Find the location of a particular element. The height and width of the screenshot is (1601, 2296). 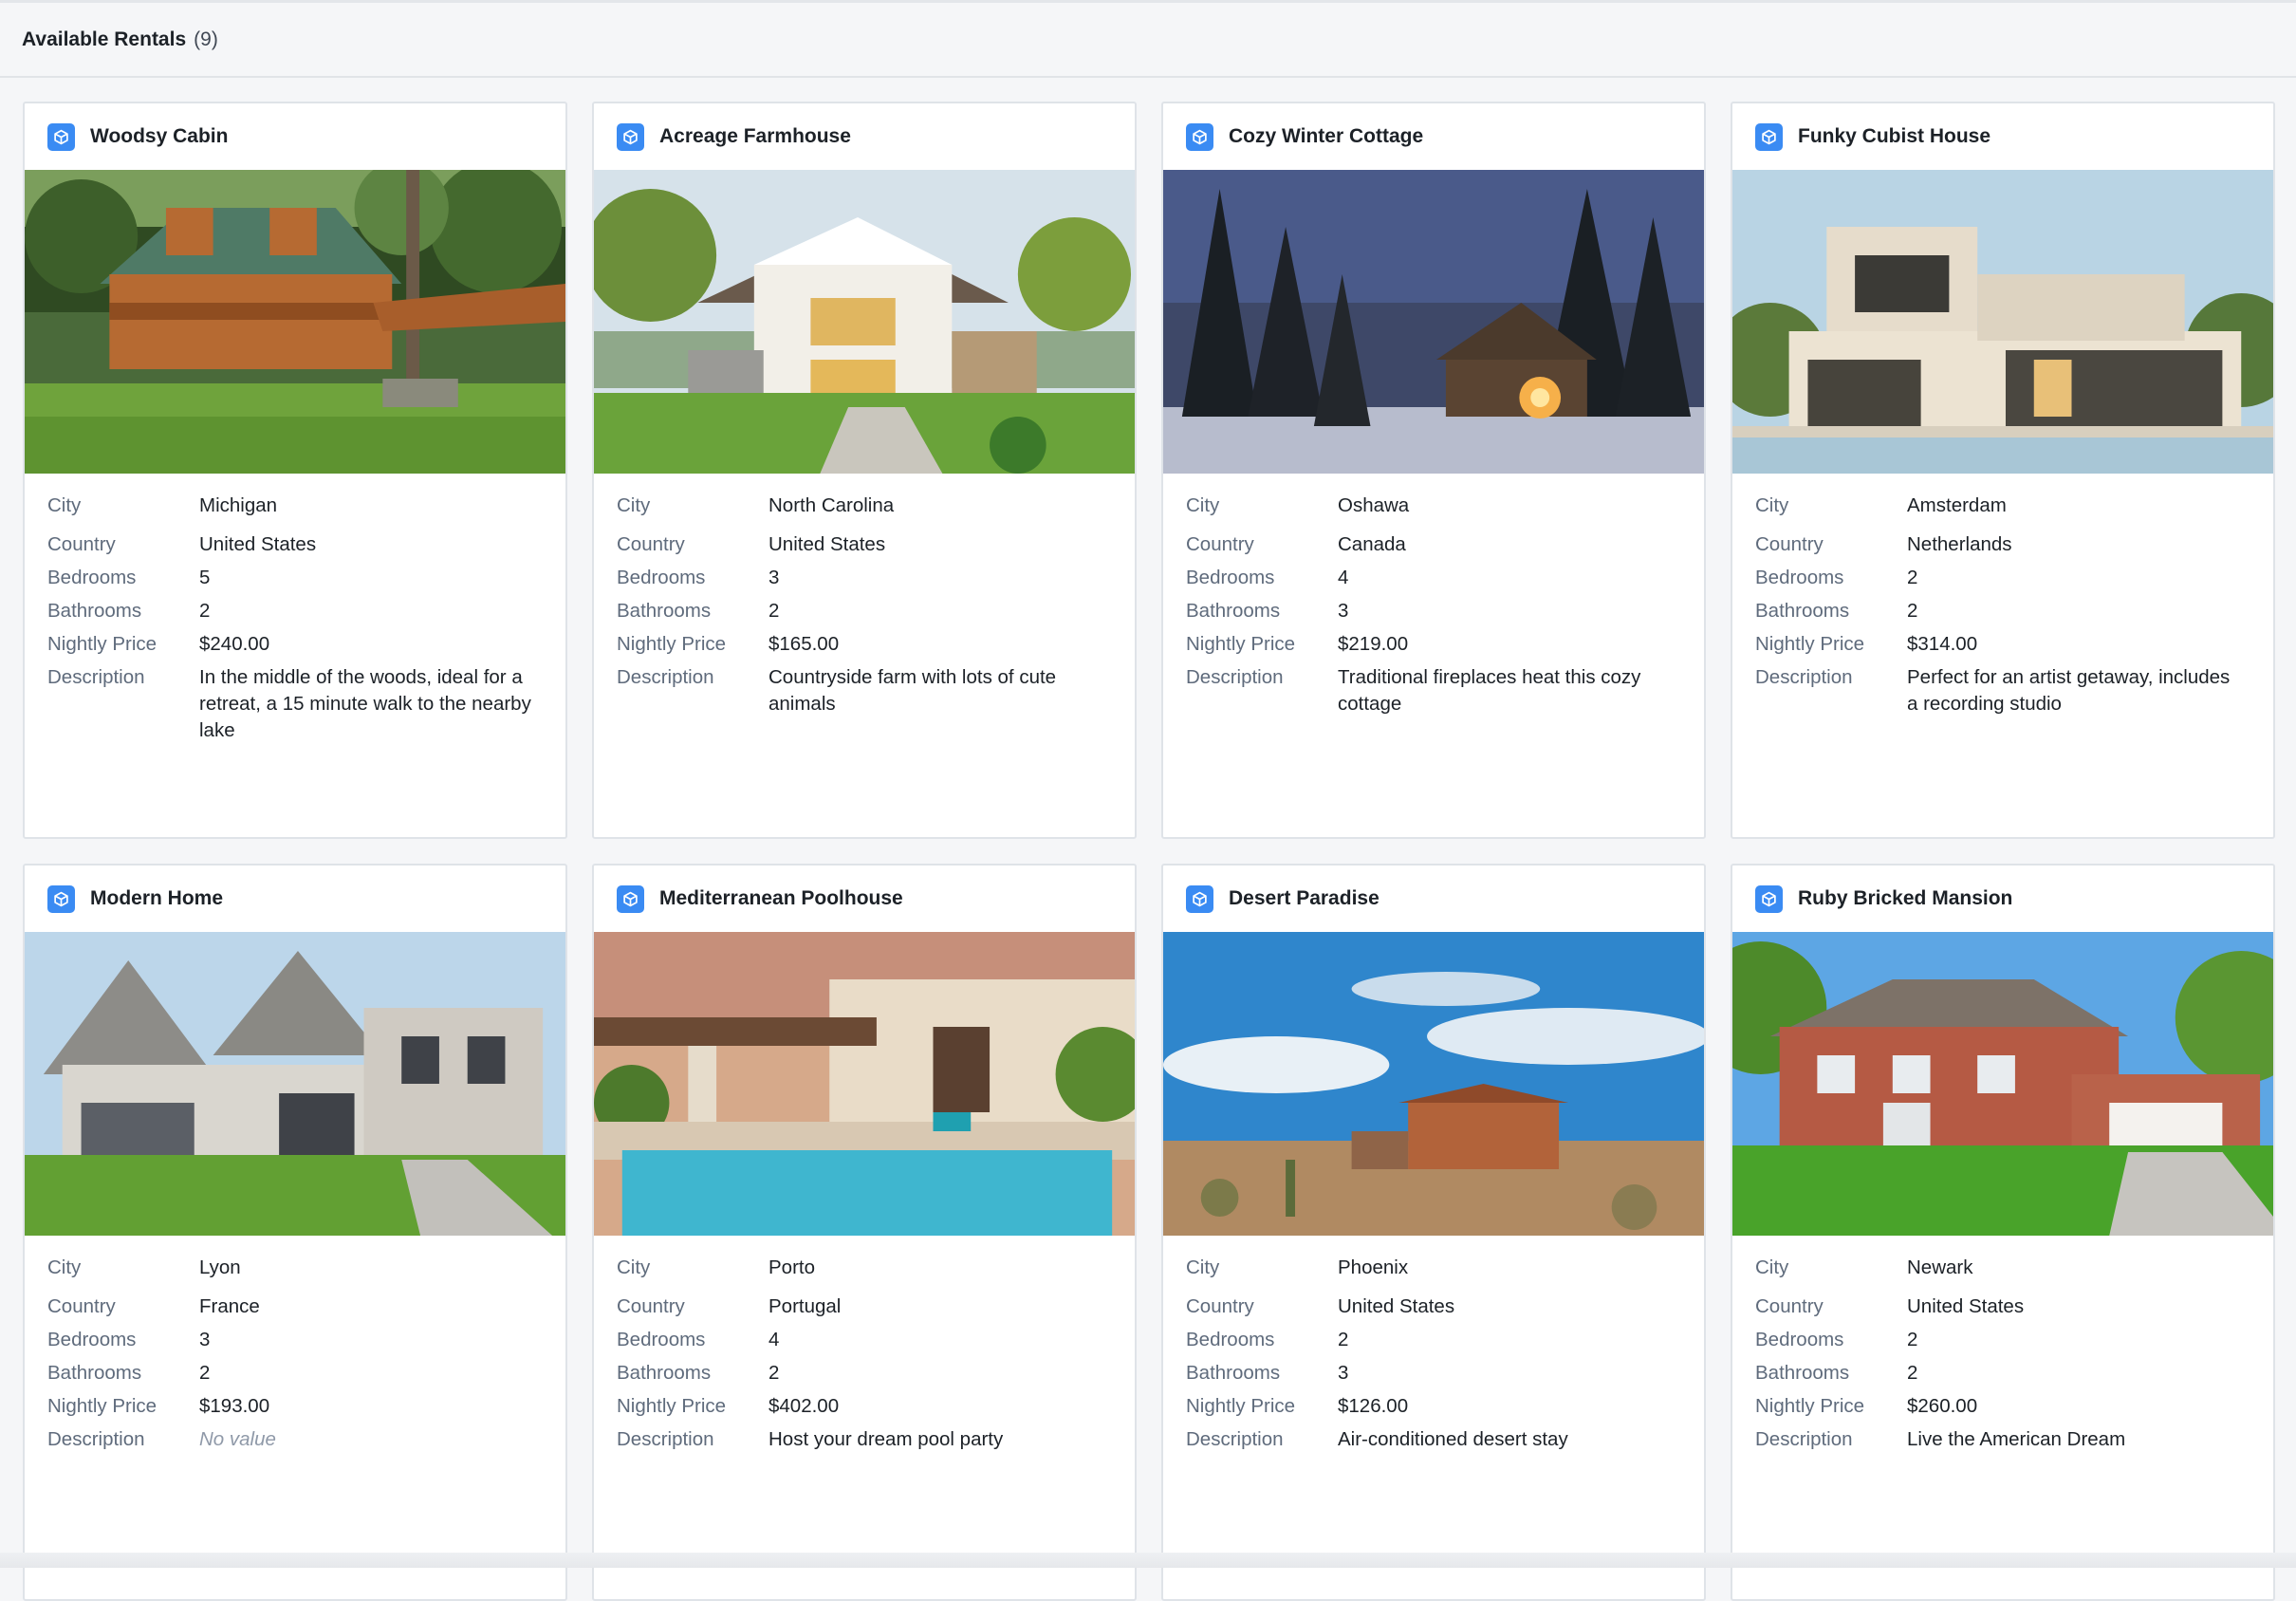

city-value: Amsterdam is located at coordinates (1957, 505).